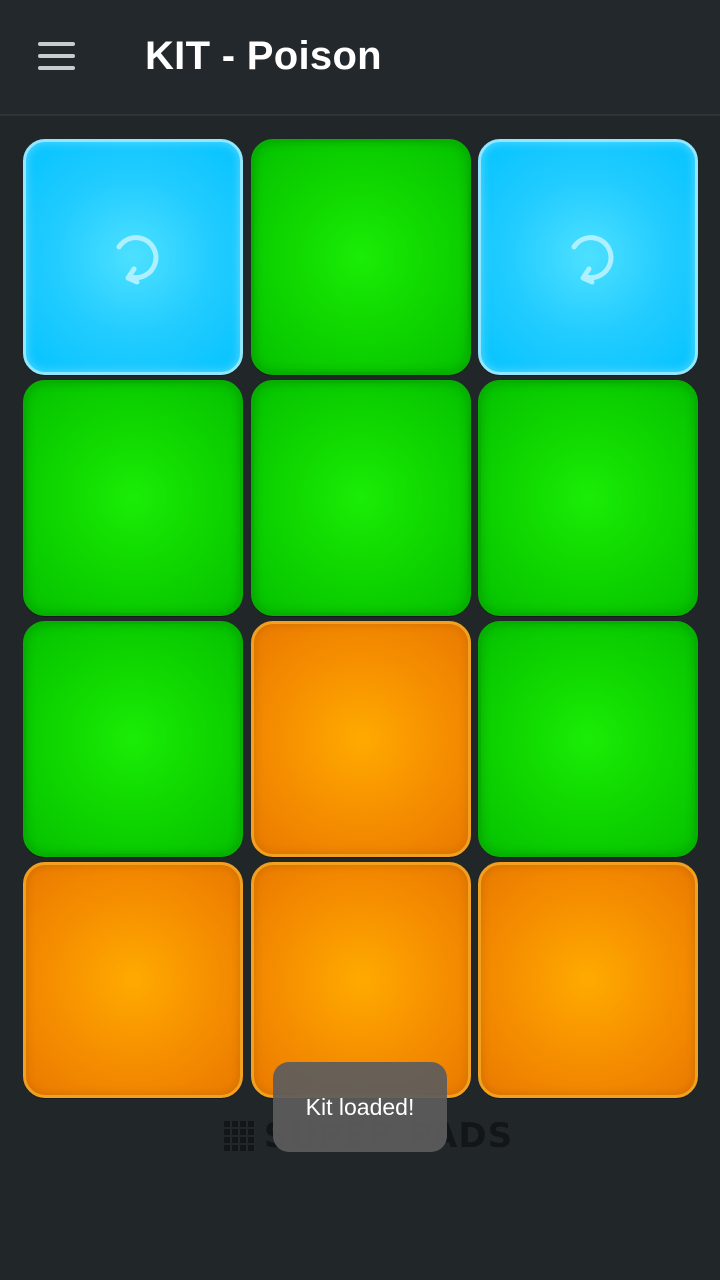  What do you see at coordinates (239, 1136) in the screenshot?
I see `grid-logo-icon` at bounding box center [239, 1136].